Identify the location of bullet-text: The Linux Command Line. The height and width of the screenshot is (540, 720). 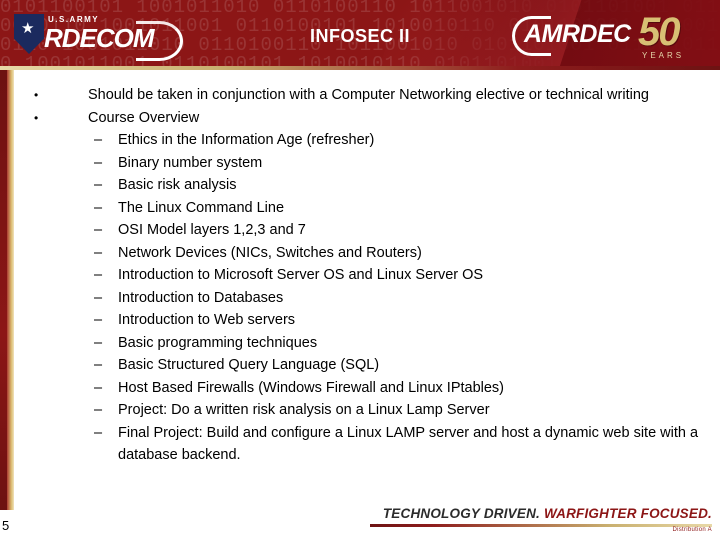
(201, 207).